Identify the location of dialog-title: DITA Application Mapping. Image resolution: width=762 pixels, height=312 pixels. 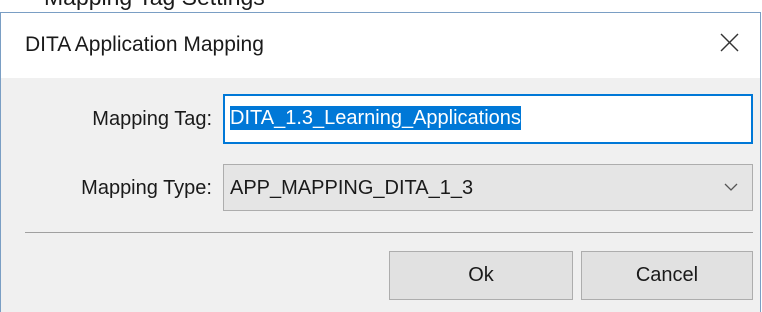
(144, 44).